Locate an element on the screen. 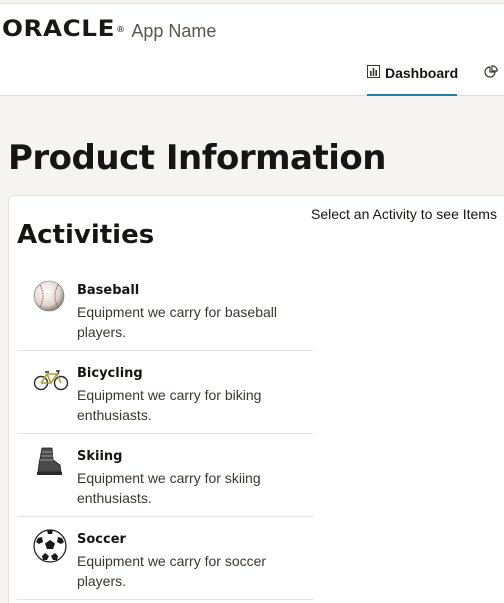  bicycle-icon is located at coordinates (51, 379).